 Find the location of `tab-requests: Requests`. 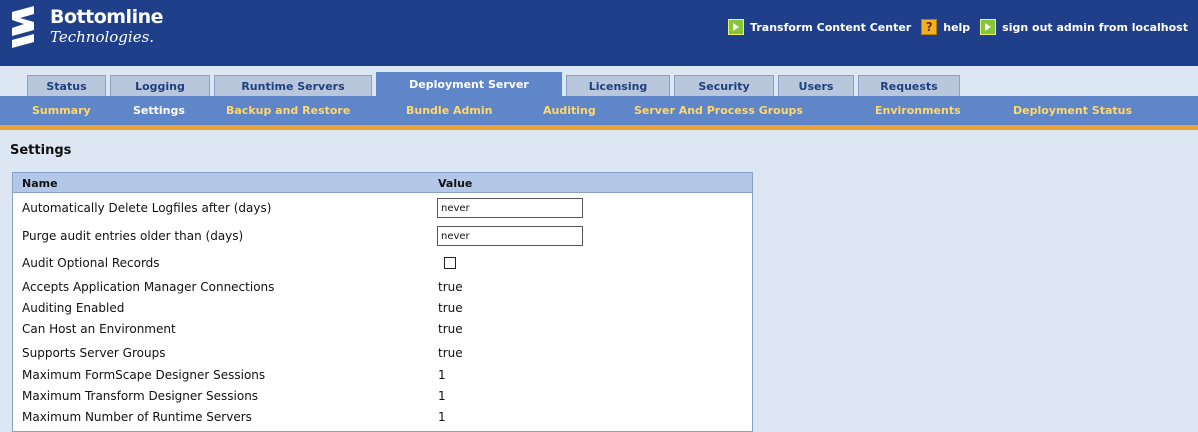

tab-requests: Requests is located at coordinates (909, 85).